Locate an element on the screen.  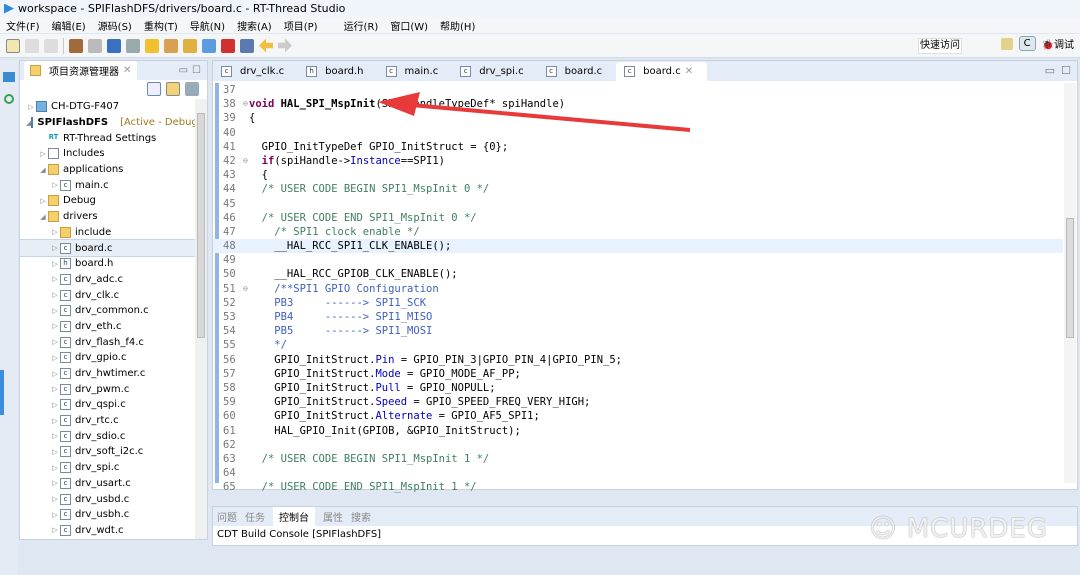
download-icon is located at coordinates (228, 45).